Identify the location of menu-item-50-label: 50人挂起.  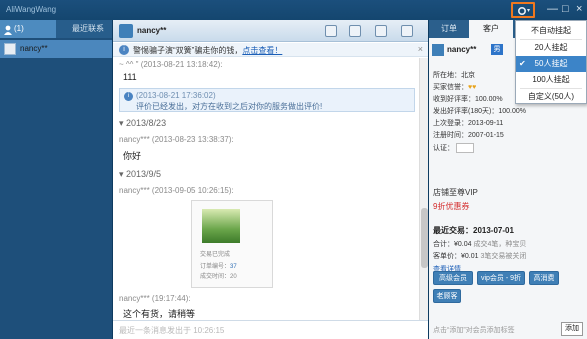
(551, 63).